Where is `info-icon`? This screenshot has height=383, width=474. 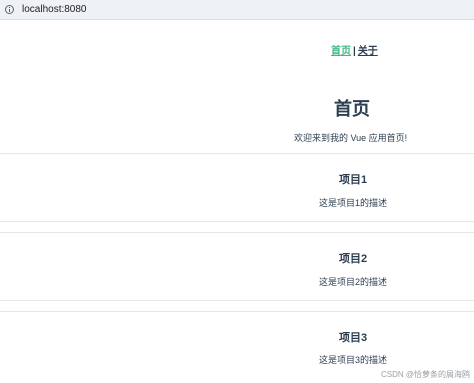 info-icon is located at coordinates (9, 9).